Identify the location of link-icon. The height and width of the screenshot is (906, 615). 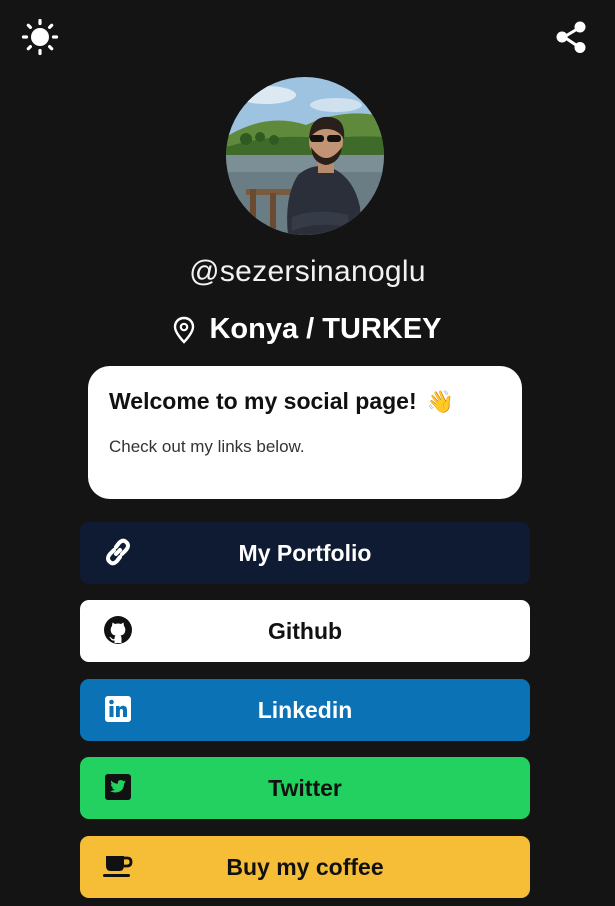
(118, 552).